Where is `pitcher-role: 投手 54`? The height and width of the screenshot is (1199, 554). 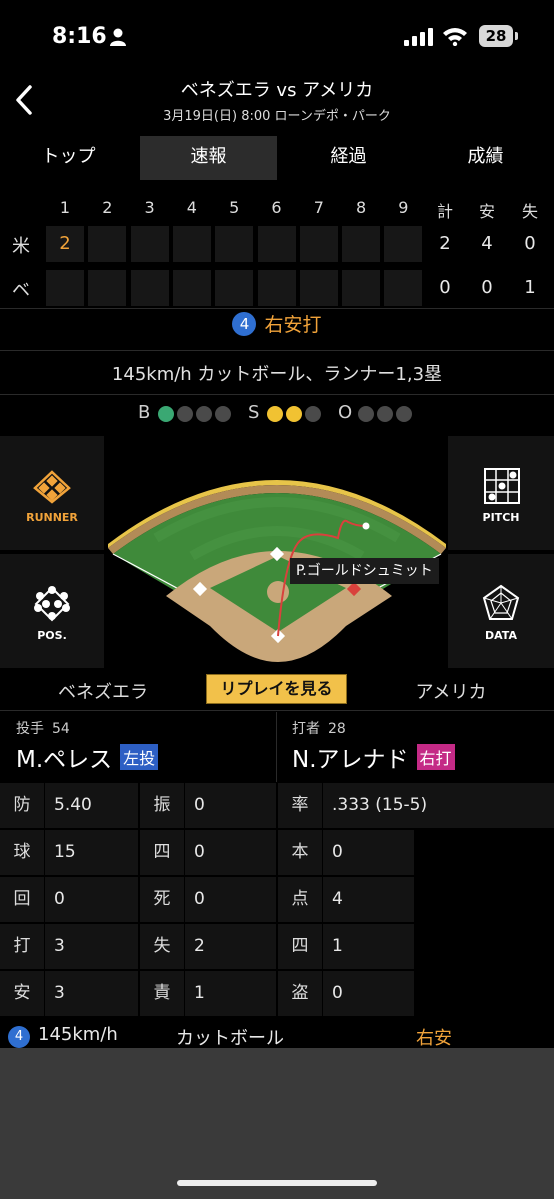
pitcher-role: 投手 54 is located at coordinates (43, 728).